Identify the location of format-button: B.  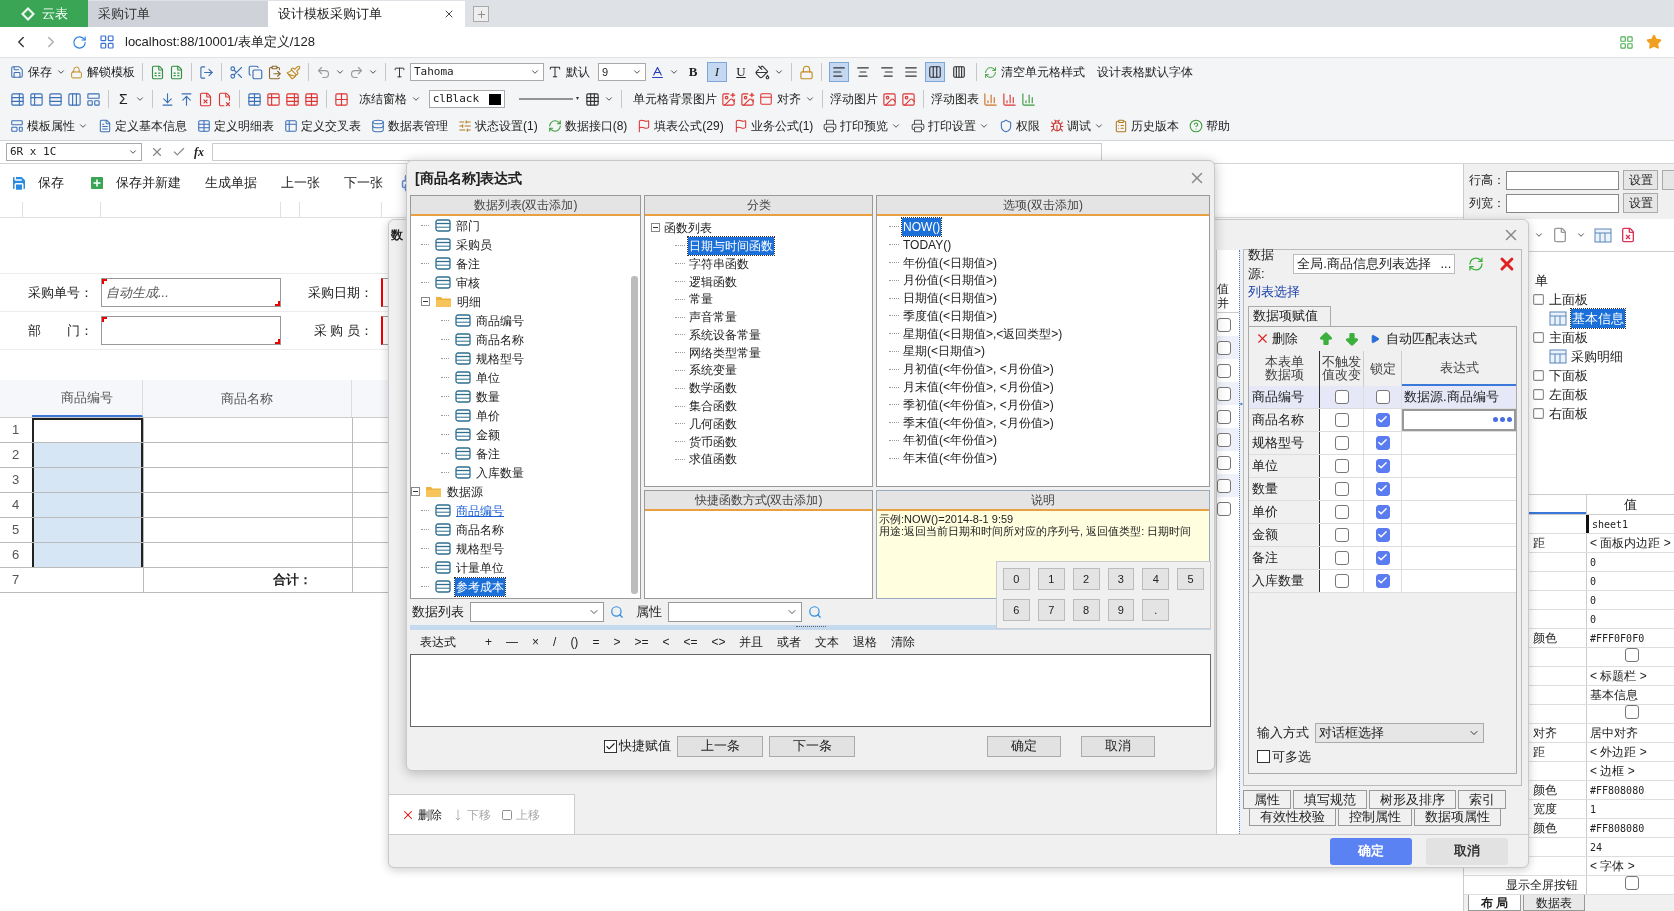
(693, 72).